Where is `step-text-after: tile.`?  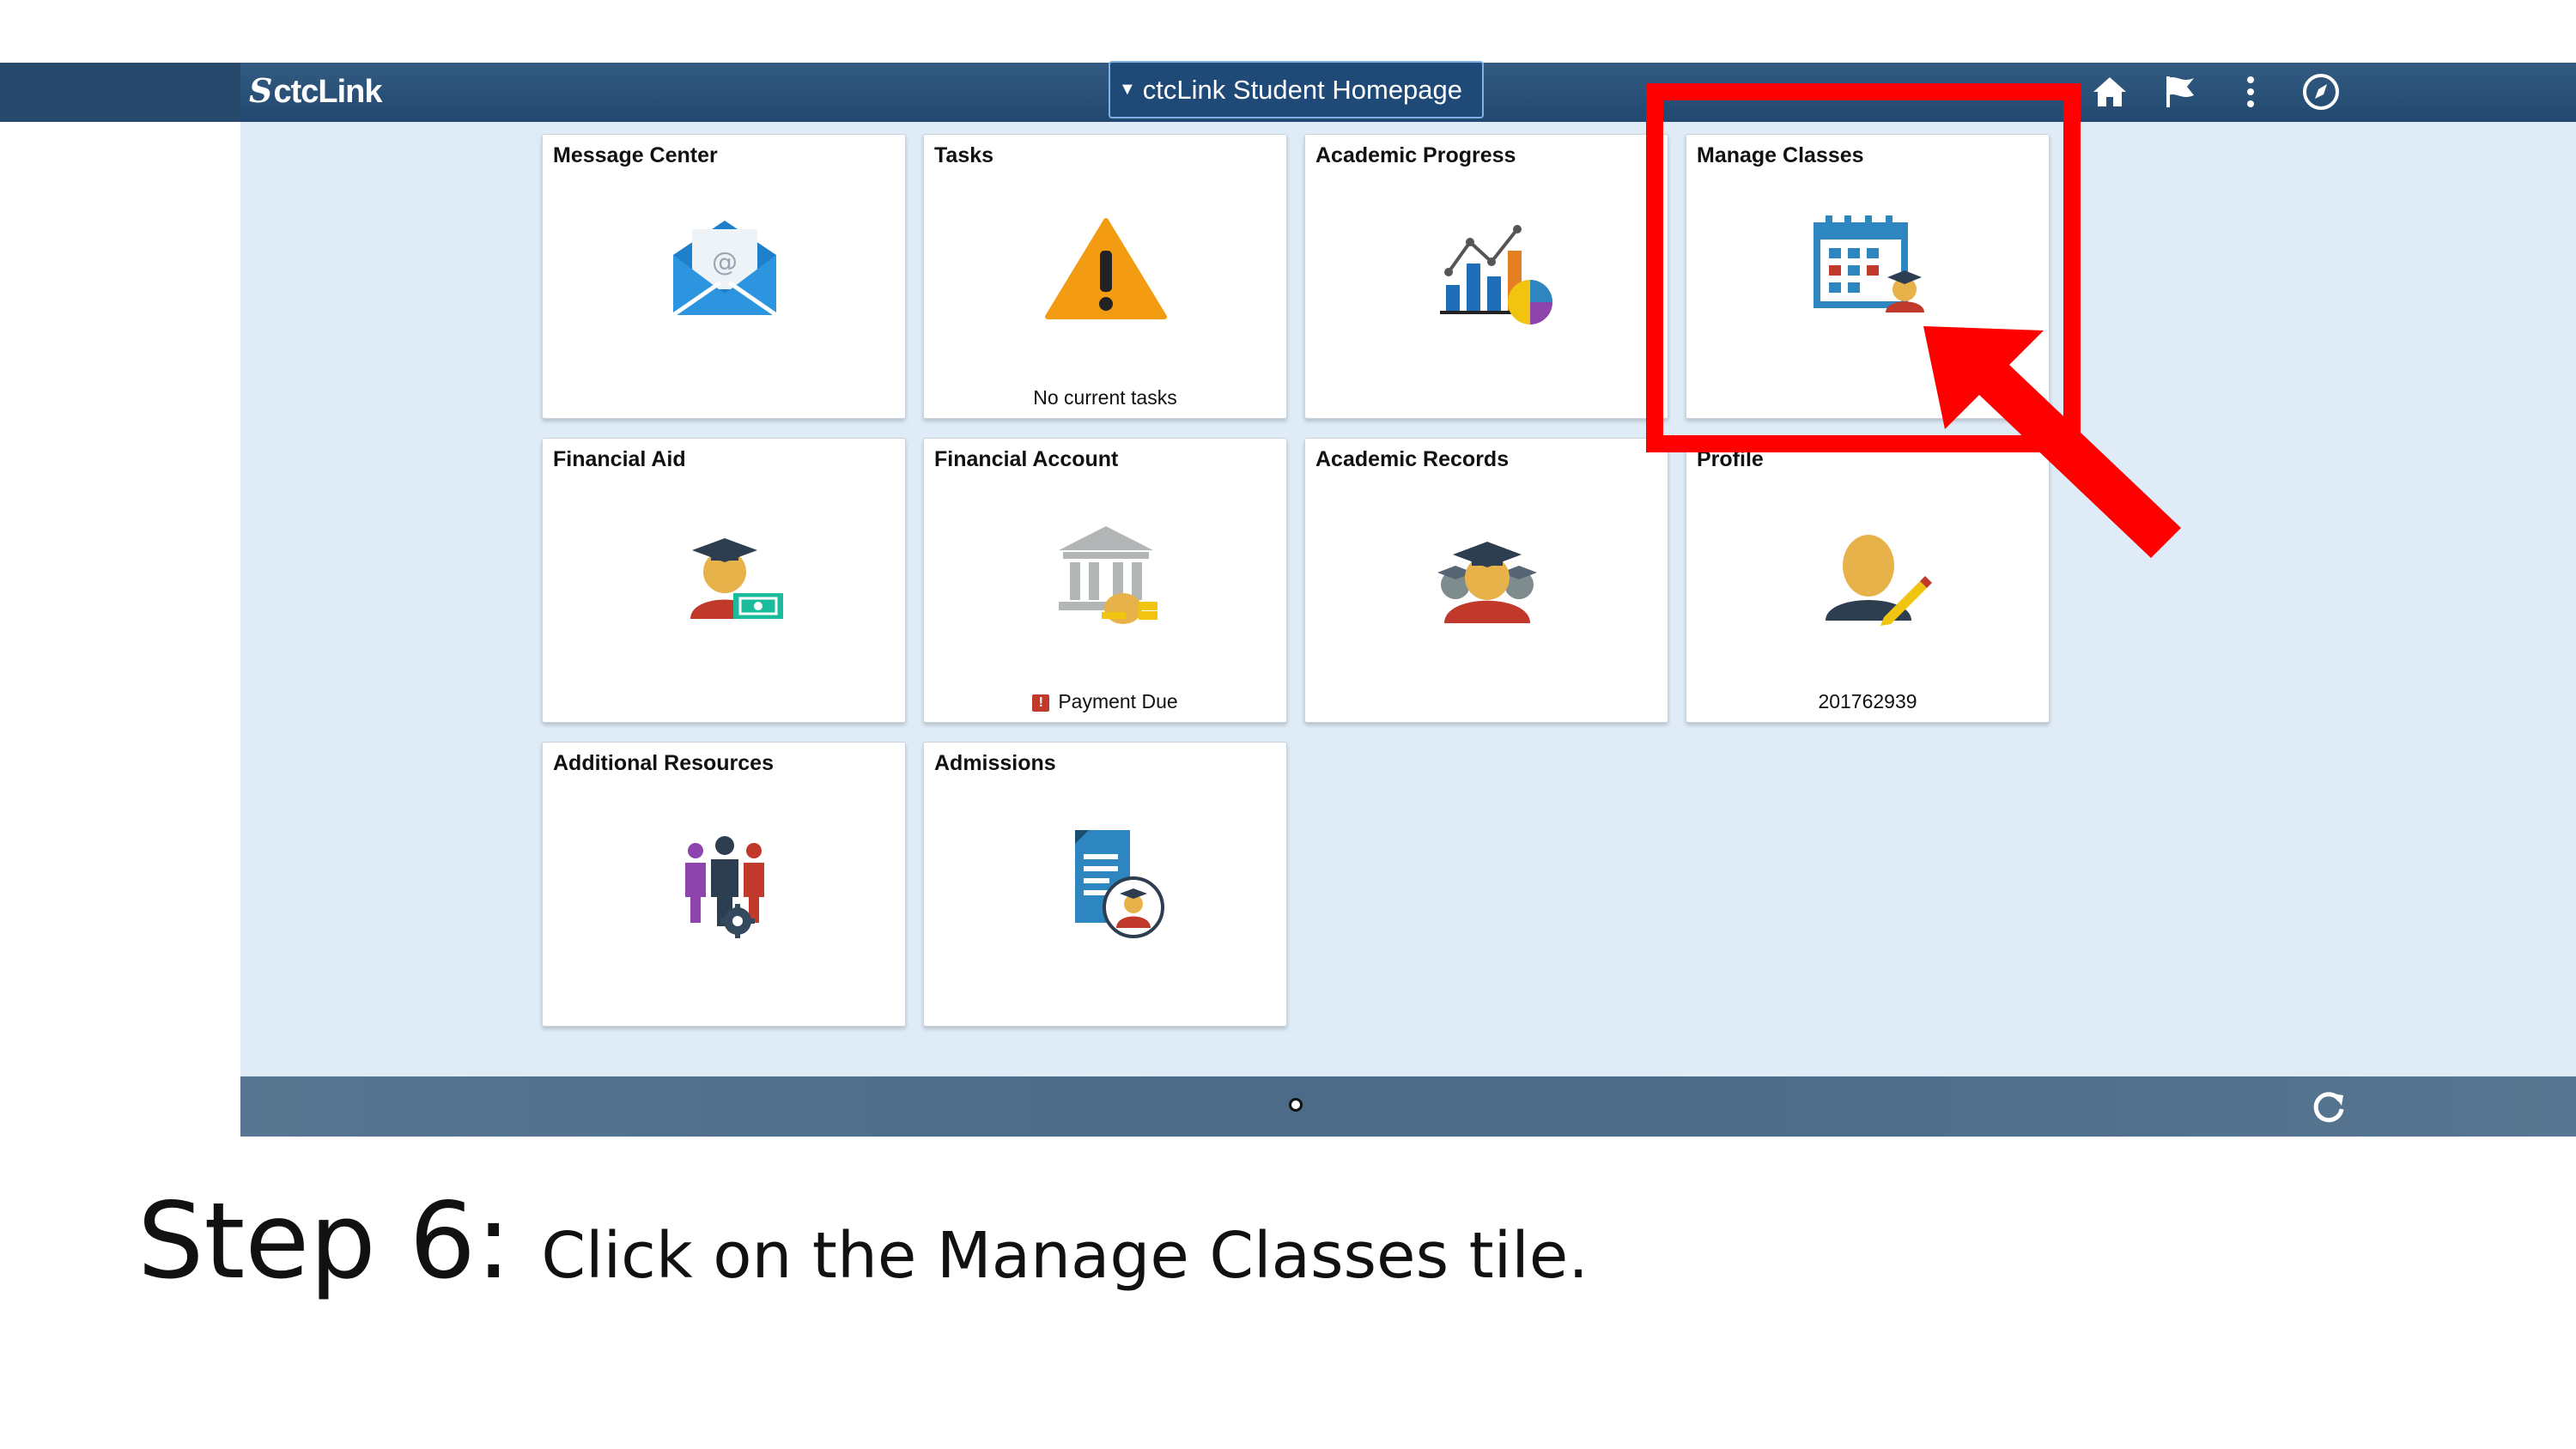 step-text-after: tile. is located at coordinates (1528, 1256).